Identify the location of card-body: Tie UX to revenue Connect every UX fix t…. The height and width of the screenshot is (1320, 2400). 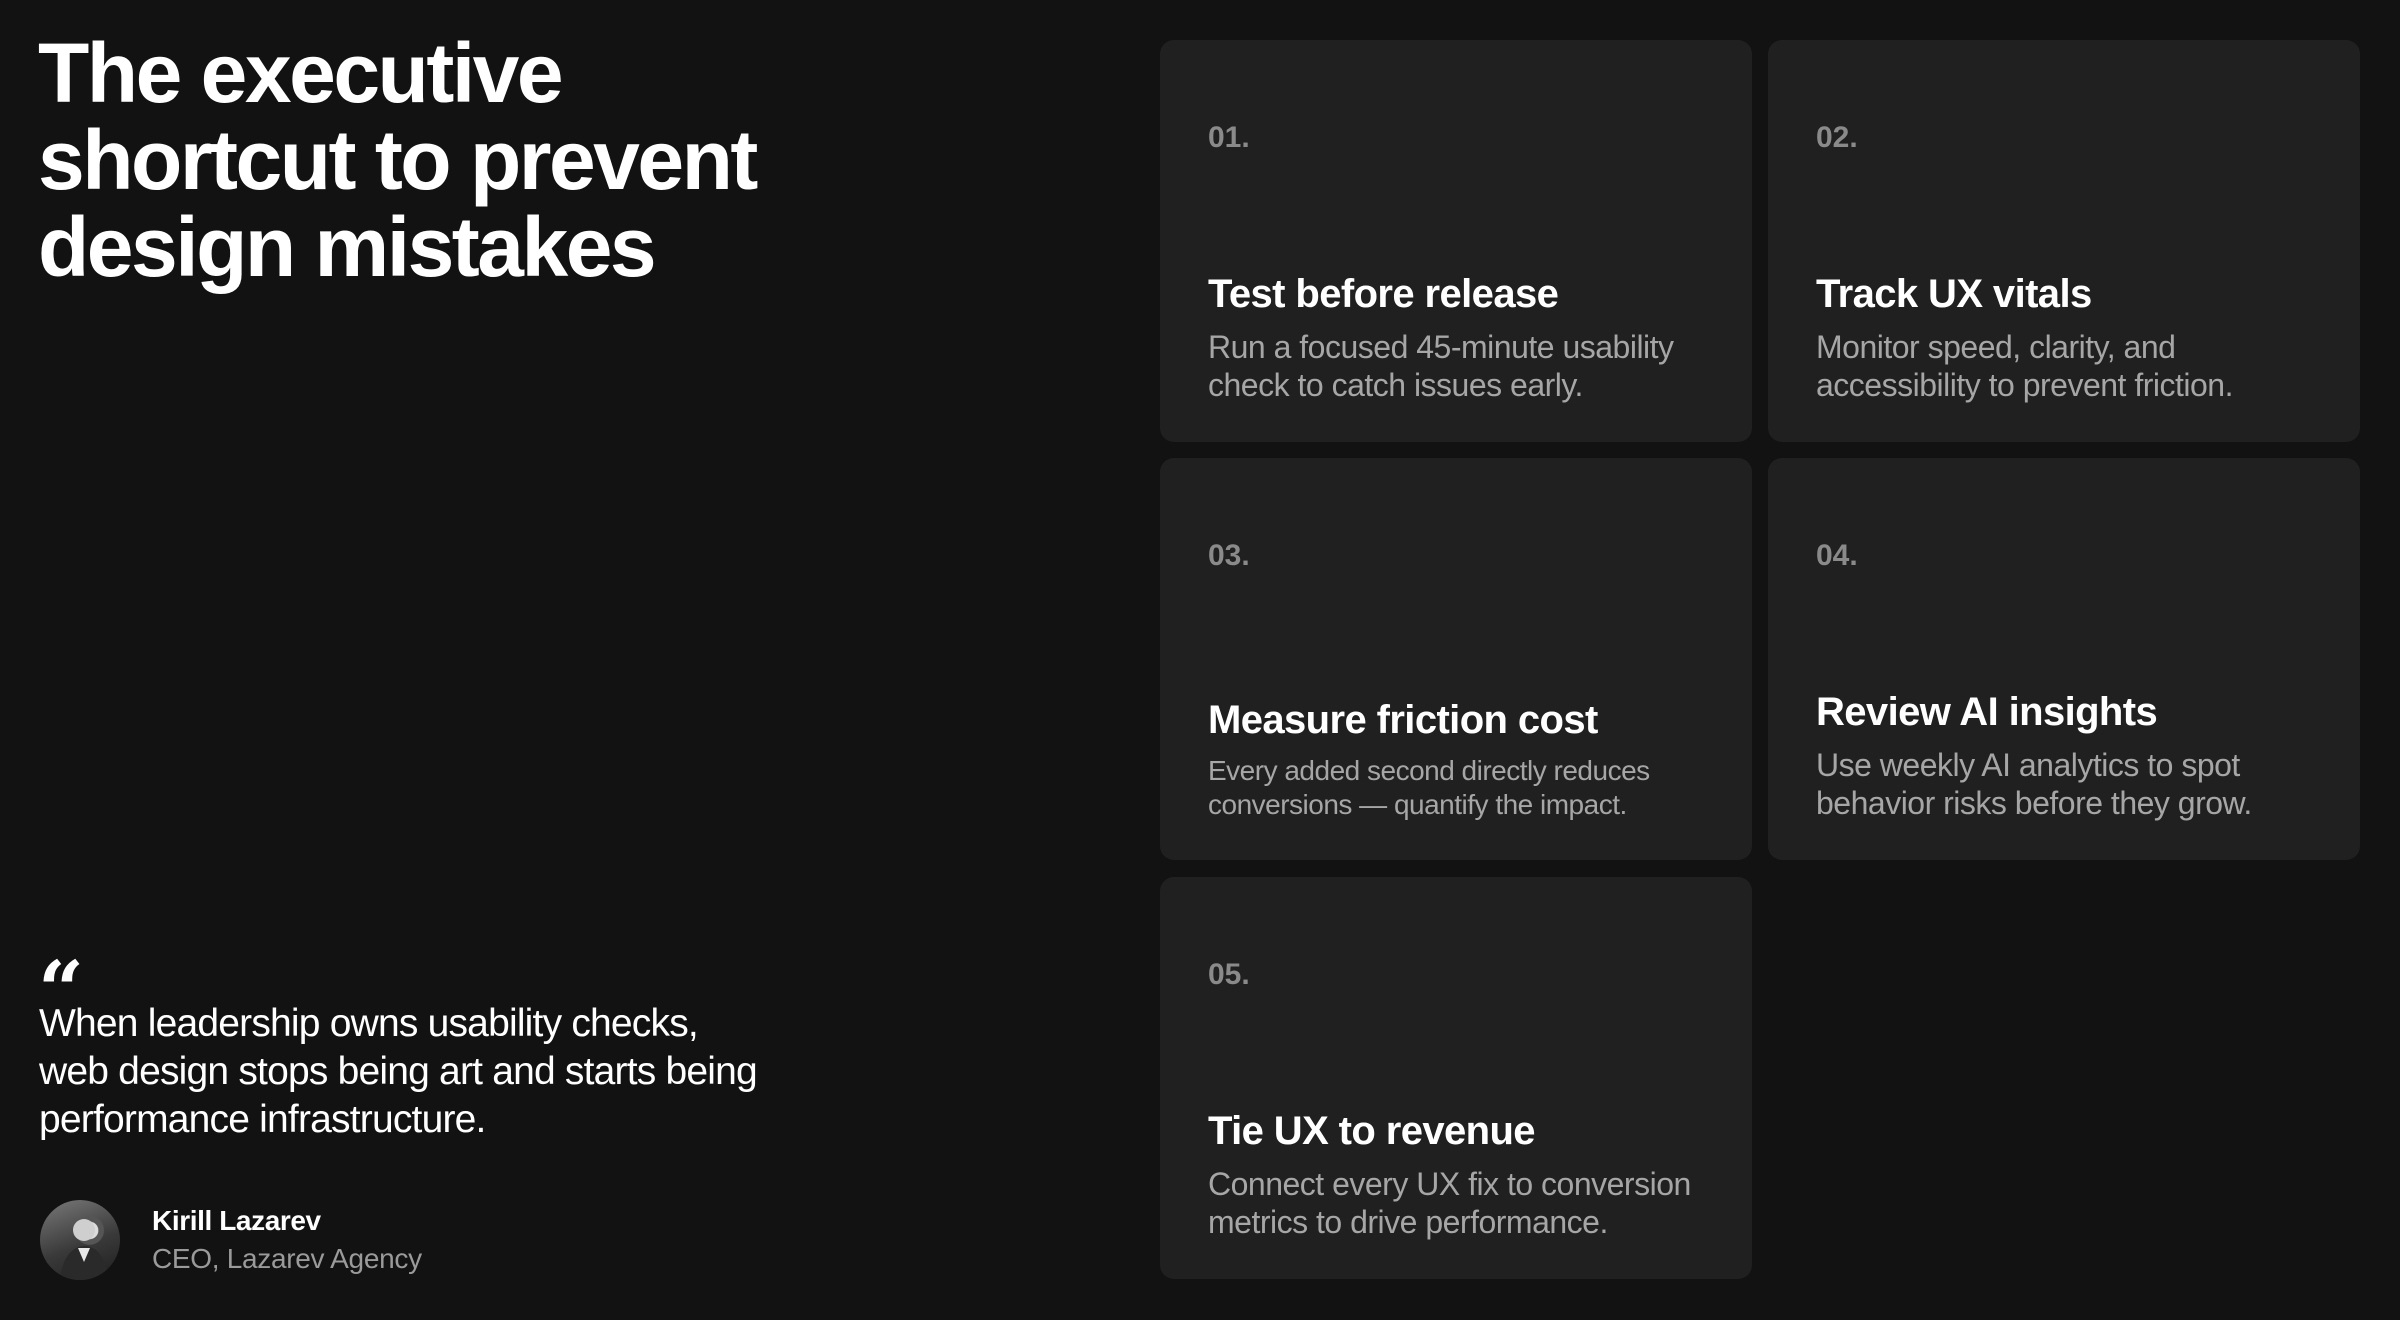
(1460, 1173).